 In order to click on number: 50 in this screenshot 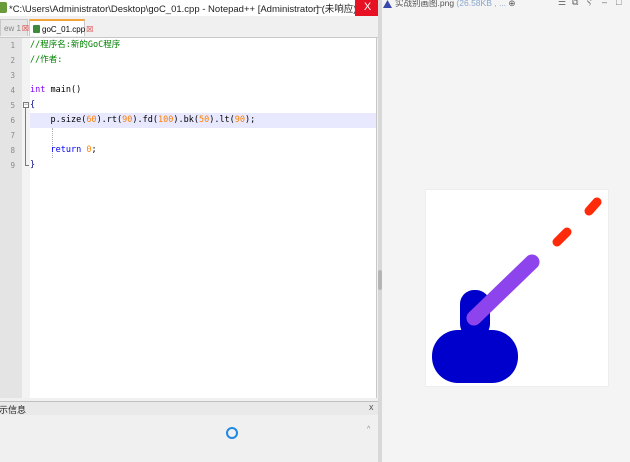, I will do `click(204, 120)`.